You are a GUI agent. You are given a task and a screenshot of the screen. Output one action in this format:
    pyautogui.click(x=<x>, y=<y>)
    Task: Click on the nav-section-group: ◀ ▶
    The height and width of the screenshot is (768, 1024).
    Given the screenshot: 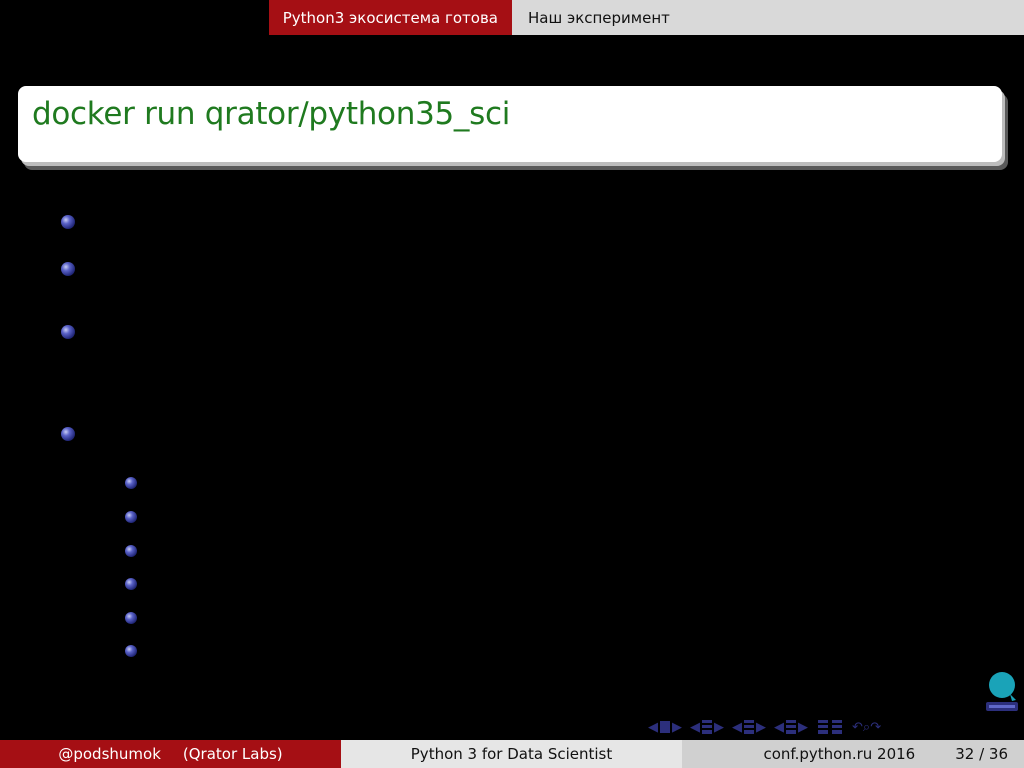 What is the action you would take?
    pyautogui.click(x=749, y=727)
    